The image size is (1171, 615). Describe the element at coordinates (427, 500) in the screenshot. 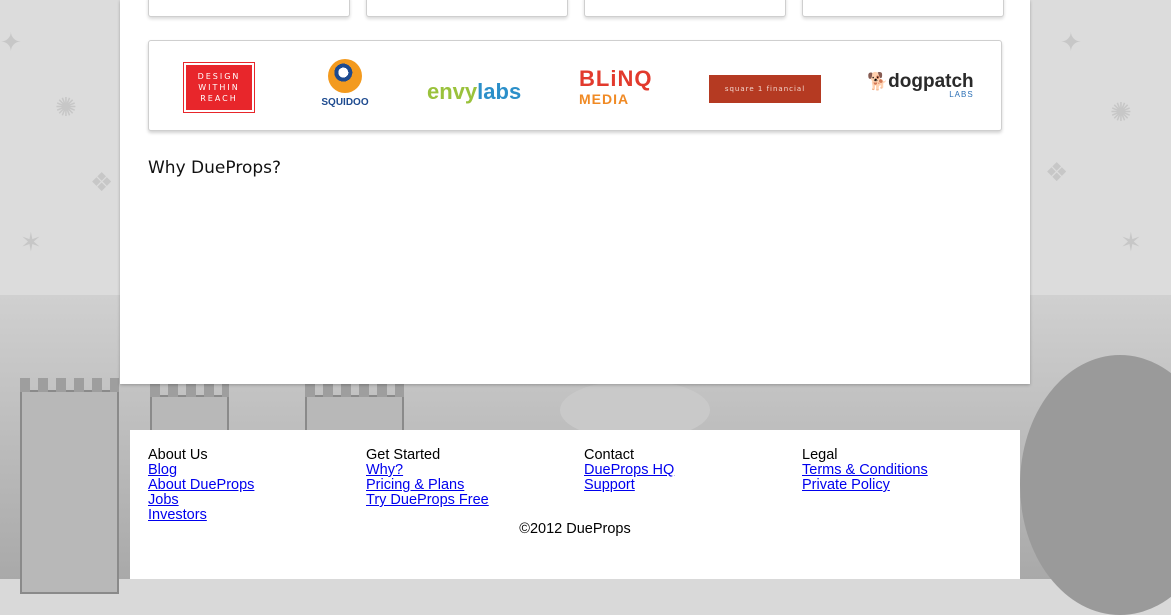

I see `footer-link-try-free: Try DueProps Free` at that location.